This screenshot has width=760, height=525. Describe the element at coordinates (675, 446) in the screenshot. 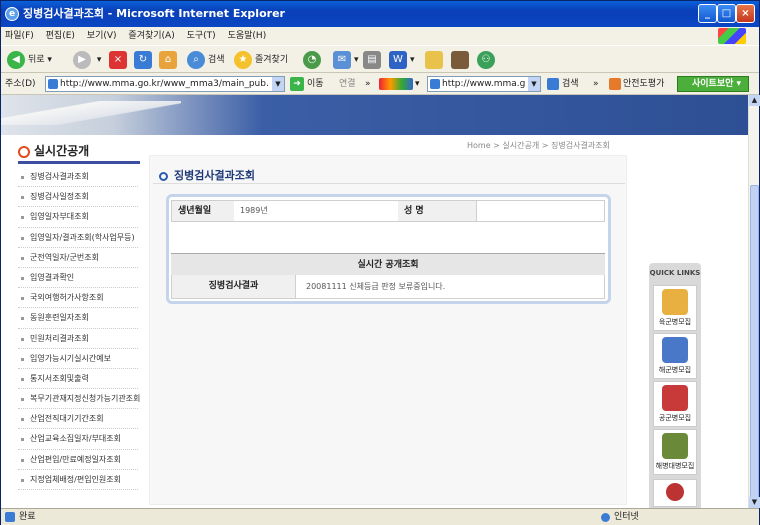

I see `marines-mascot-icon` at that location.